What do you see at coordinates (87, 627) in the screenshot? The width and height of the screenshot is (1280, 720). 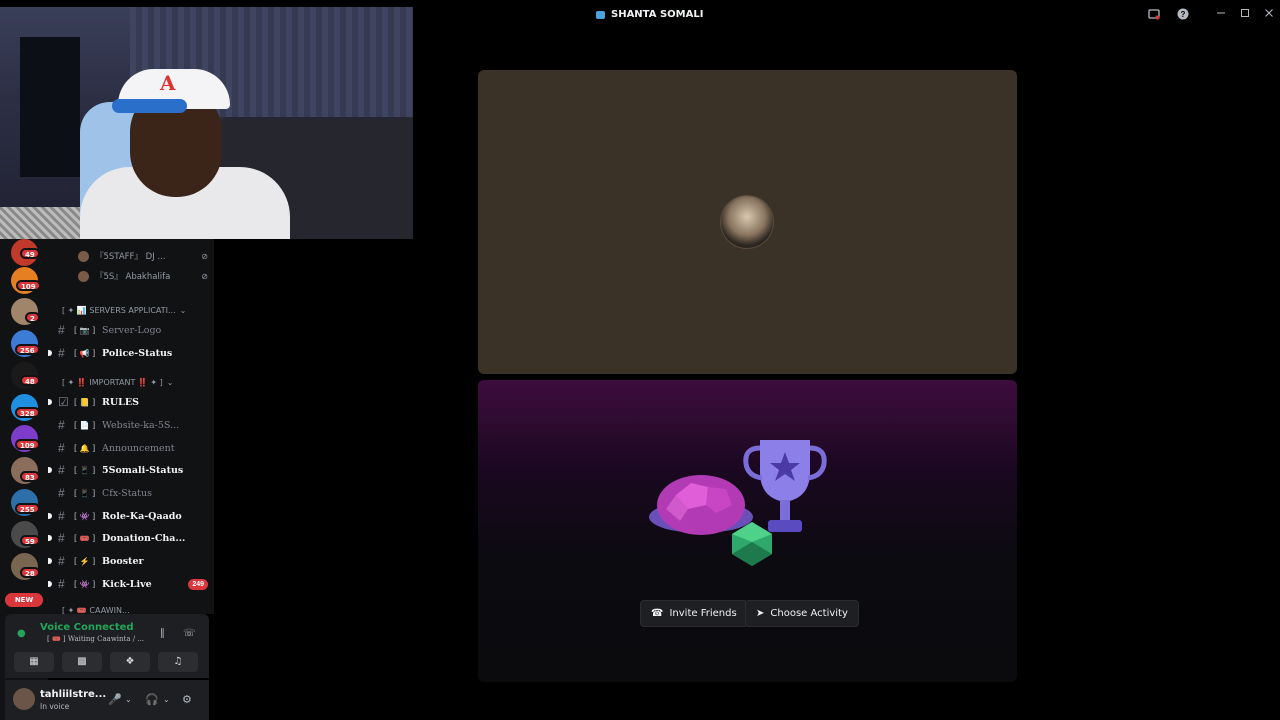 I see `voice-status: Voice Connected` at bounding box center [87, 627].